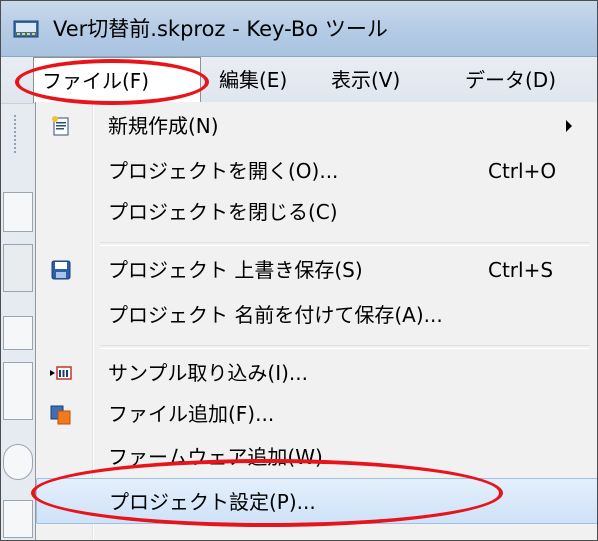  Describe the element at coordinates (60, 126) in the screenshot. I see `new-document-icon` at that location.